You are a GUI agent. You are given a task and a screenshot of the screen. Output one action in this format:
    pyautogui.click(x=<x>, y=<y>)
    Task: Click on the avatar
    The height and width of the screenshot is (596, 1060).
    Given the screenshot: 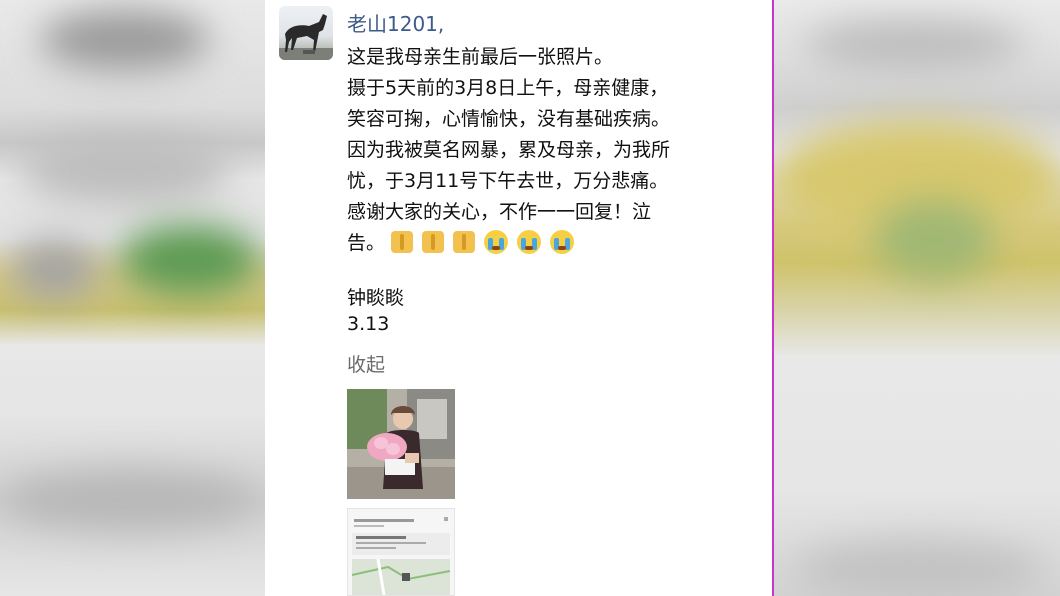 What is the action you would take?
    pyautogui.click(x=306, y=33)
    